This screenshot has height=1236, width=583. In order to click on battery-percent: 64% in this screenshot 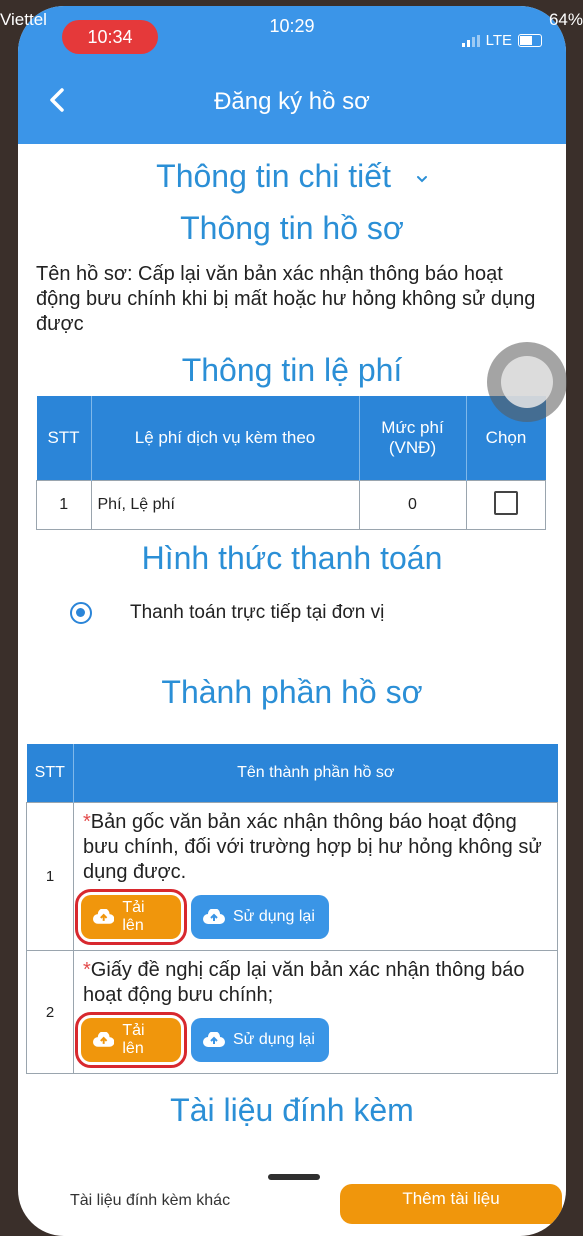, I will do `click(565, 19)`.